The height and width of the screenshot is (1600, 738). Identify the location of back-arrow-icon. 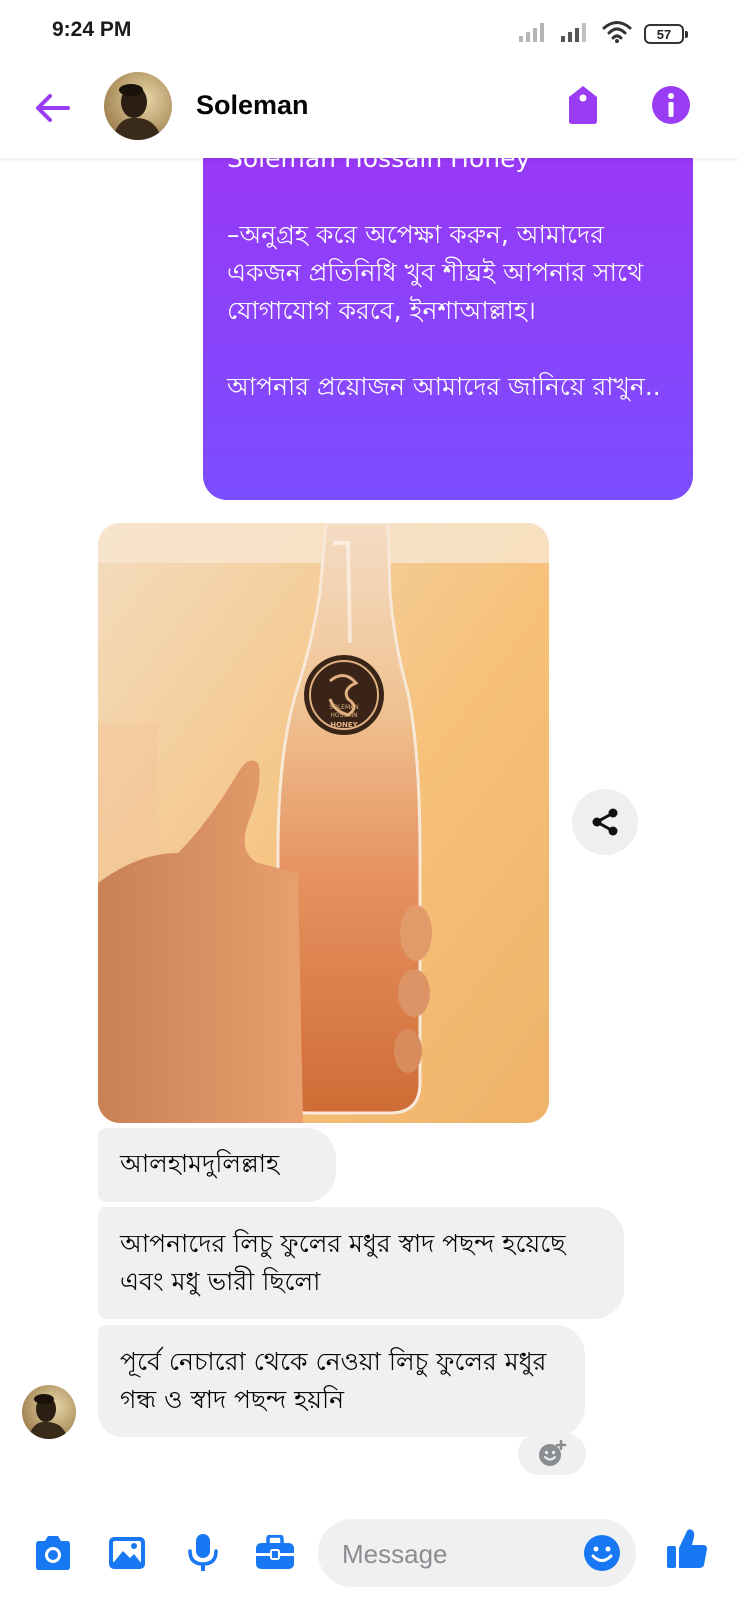
(53, 108).